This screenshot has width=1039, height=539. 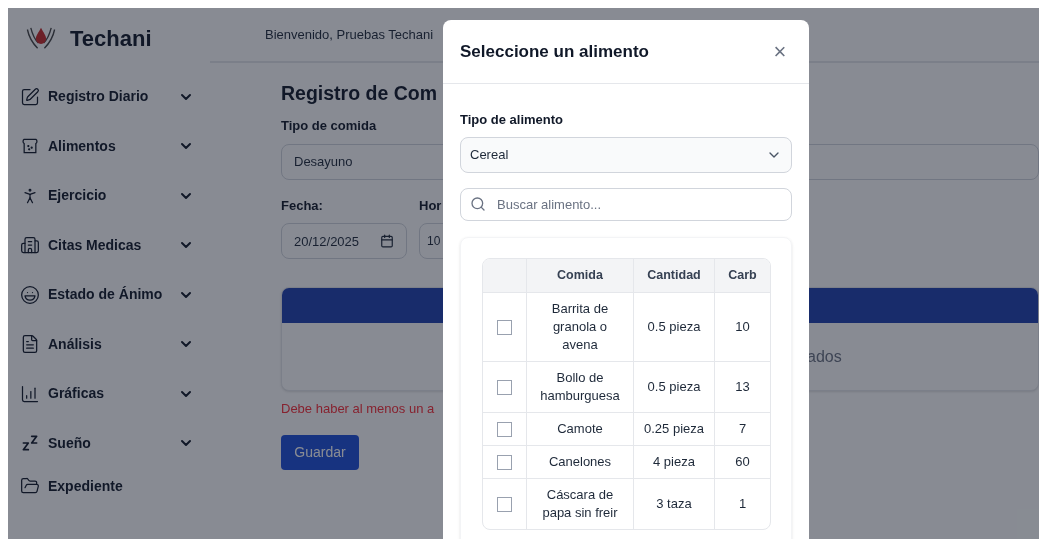 I want to click on table-cell: 3 taza, so click(x=673, y=503).